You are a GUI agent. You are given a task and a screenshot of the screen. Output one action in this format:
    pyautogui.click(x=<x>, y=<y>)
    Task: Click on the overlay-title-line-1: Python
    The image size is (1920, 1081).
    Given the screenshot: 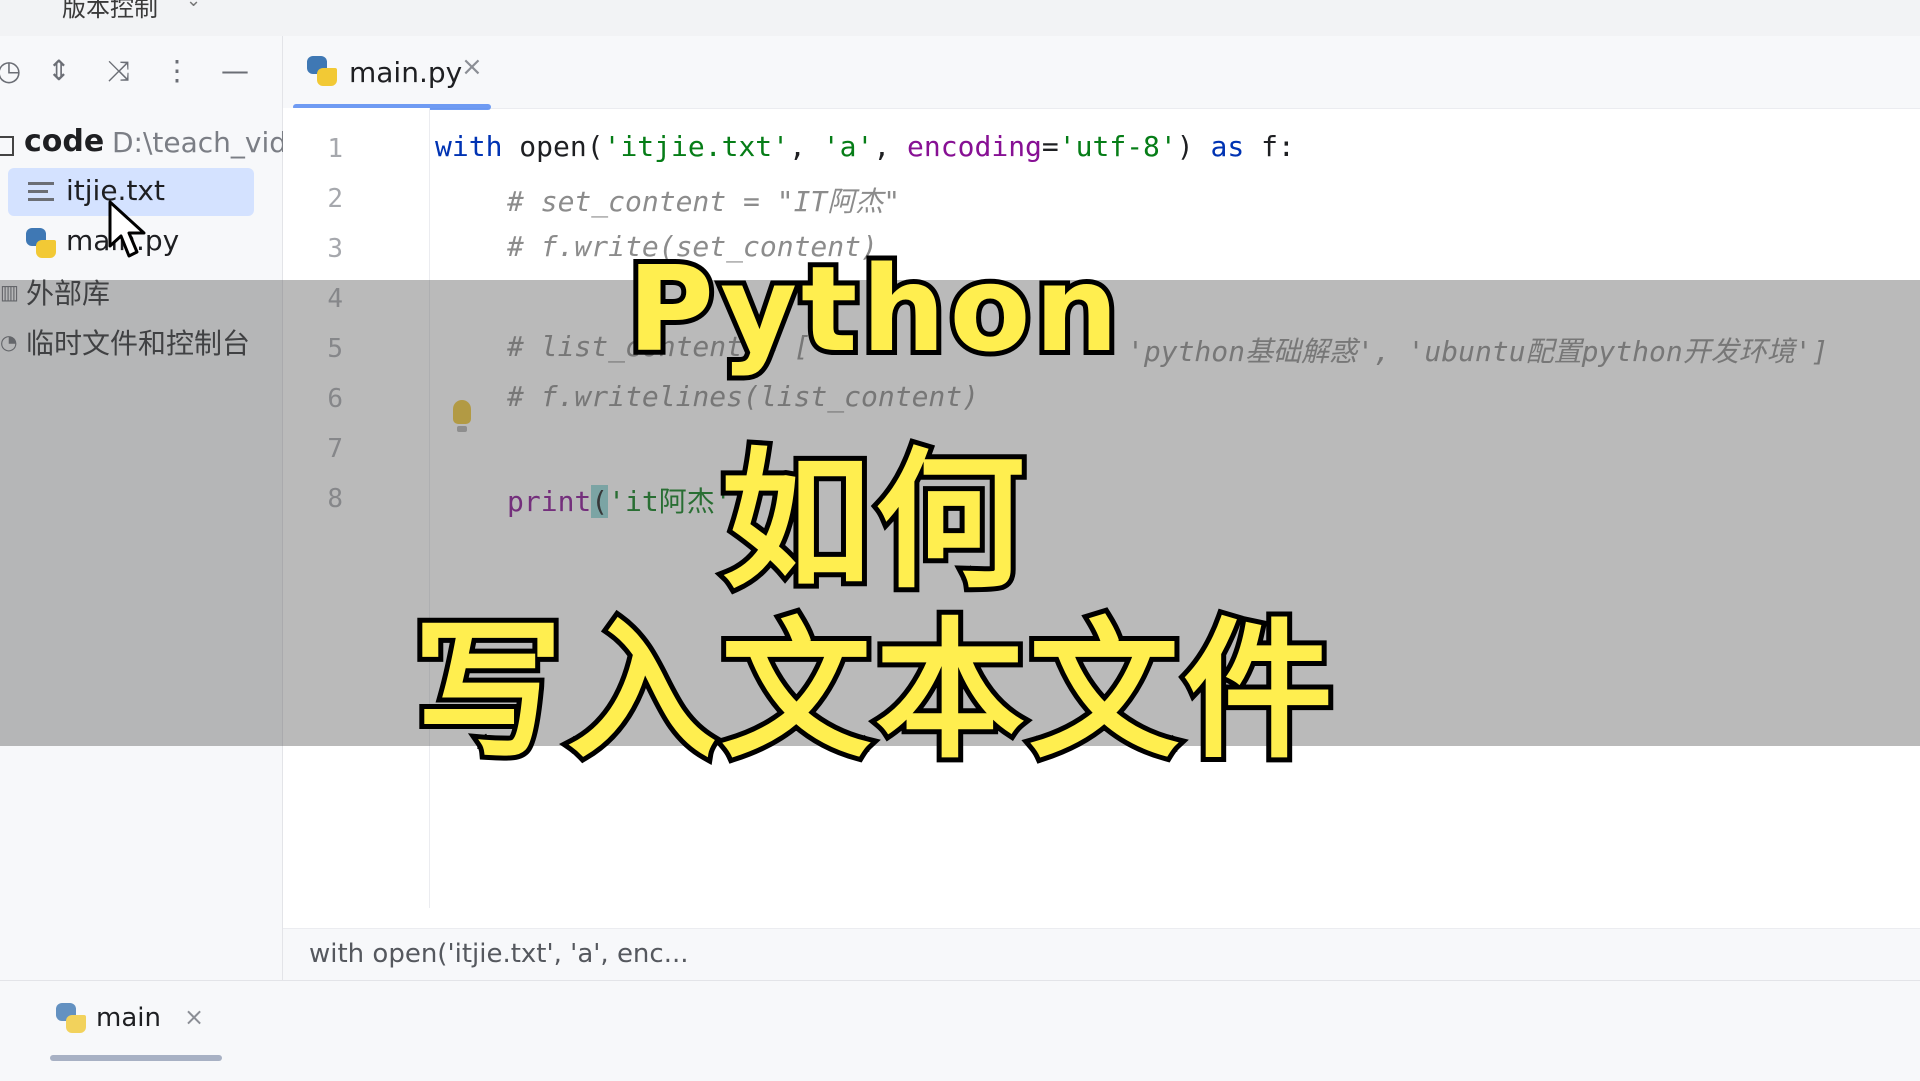 What is the action you would take?
    pyautogui.click(x=872, y=309)
    